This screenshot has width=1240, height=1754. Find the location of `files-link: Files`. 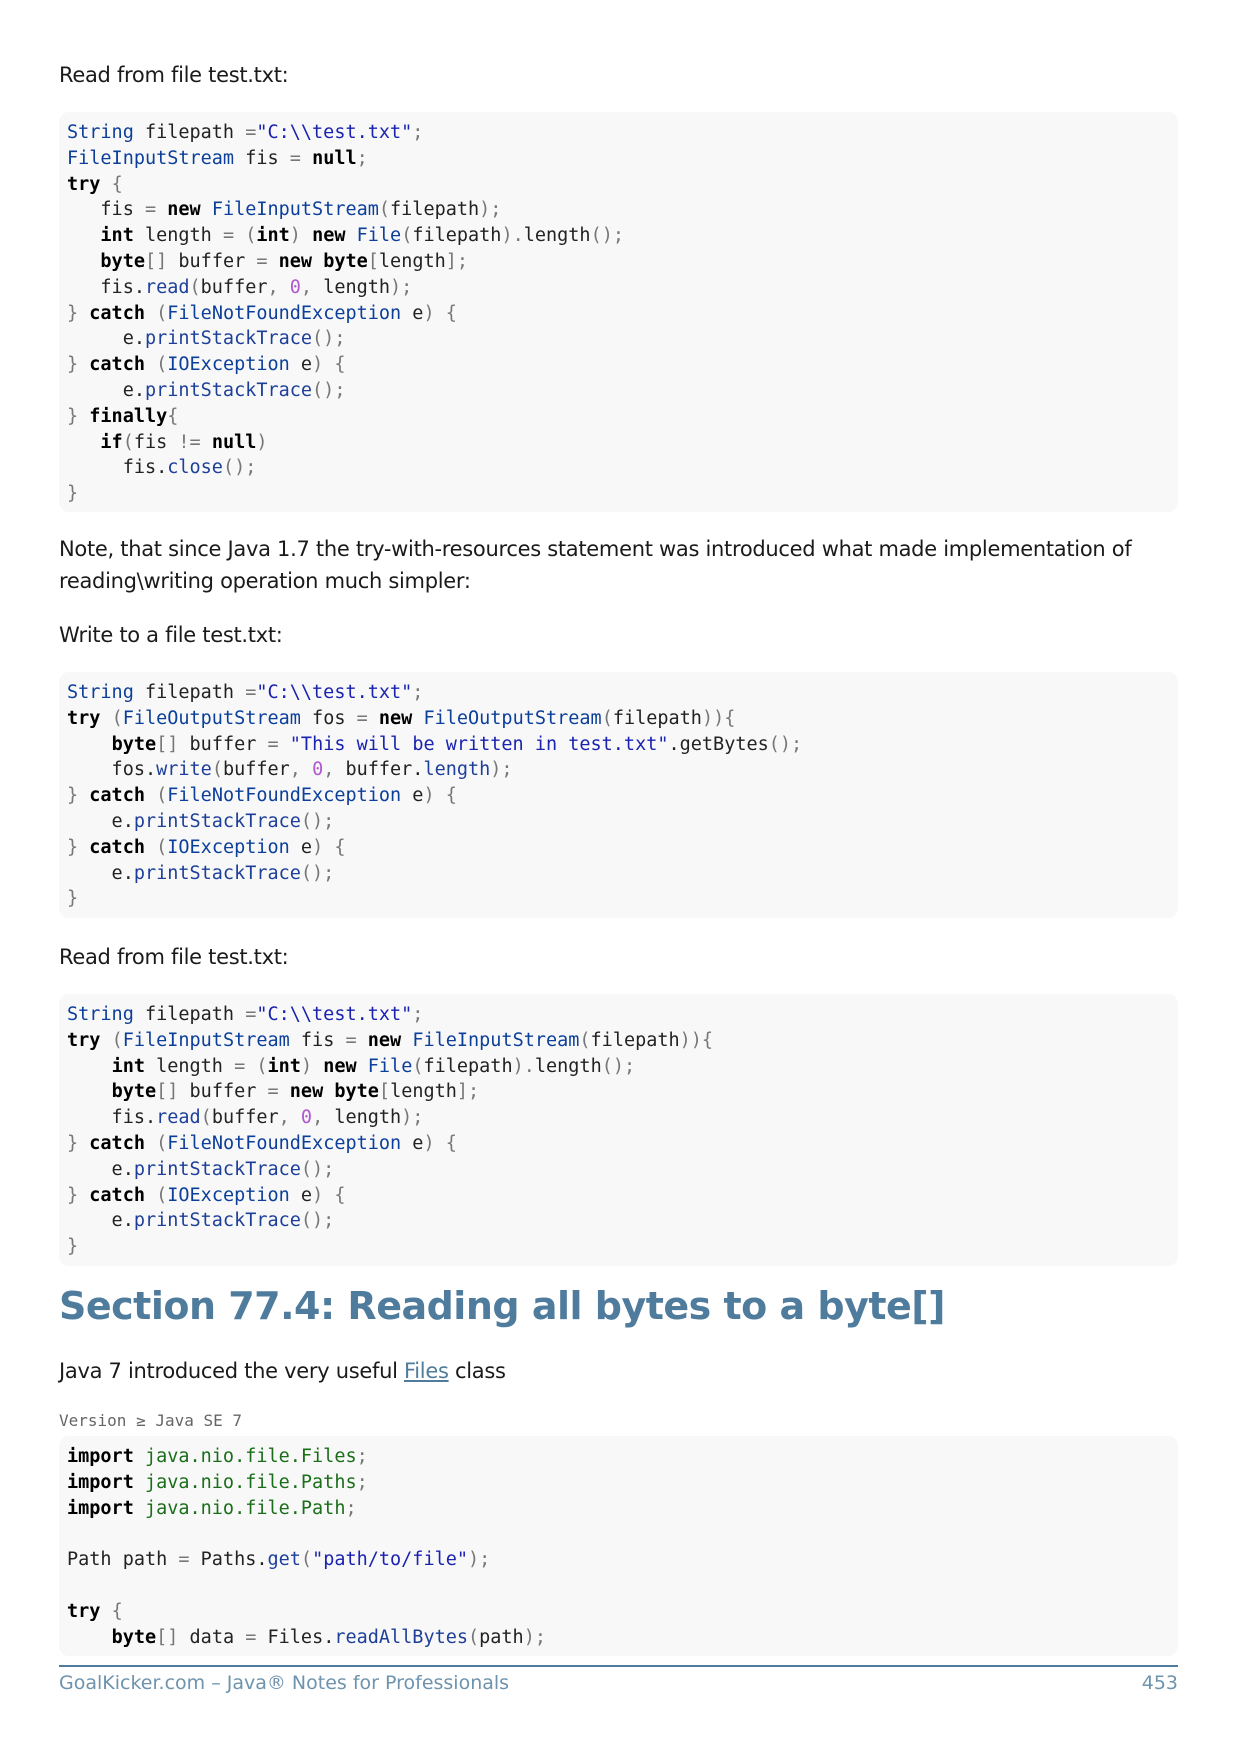

files-link: Files is located at coordinates (426, 1371).